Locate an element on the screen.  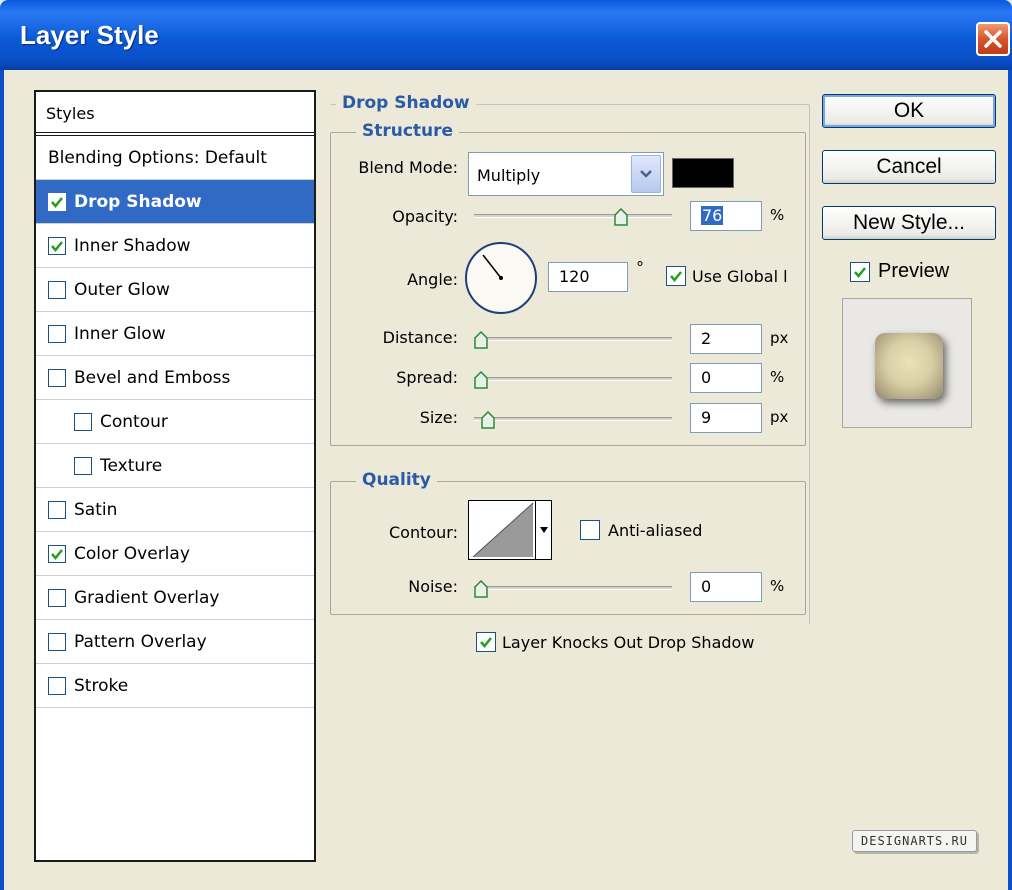
style-item-outer-glow: Outer Glow is located at coordinates (175, 290).